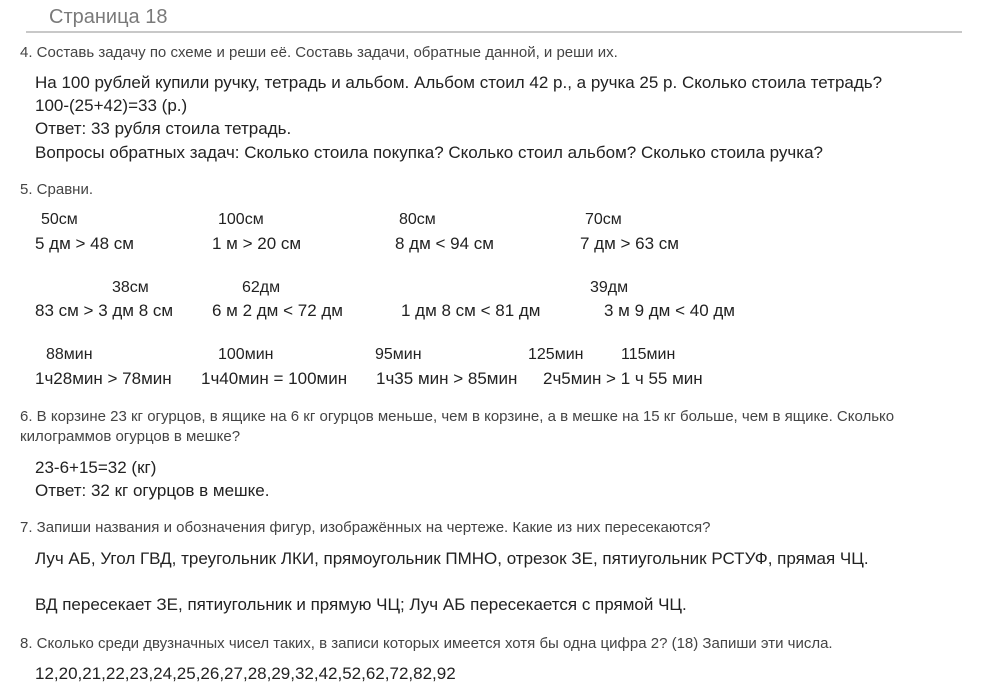 Image resolution: width=988 pixels, height=694 pixels. I want to click on task5-comparison: 2ч5мин > 1 ч 55 мин, so click(623, 378).